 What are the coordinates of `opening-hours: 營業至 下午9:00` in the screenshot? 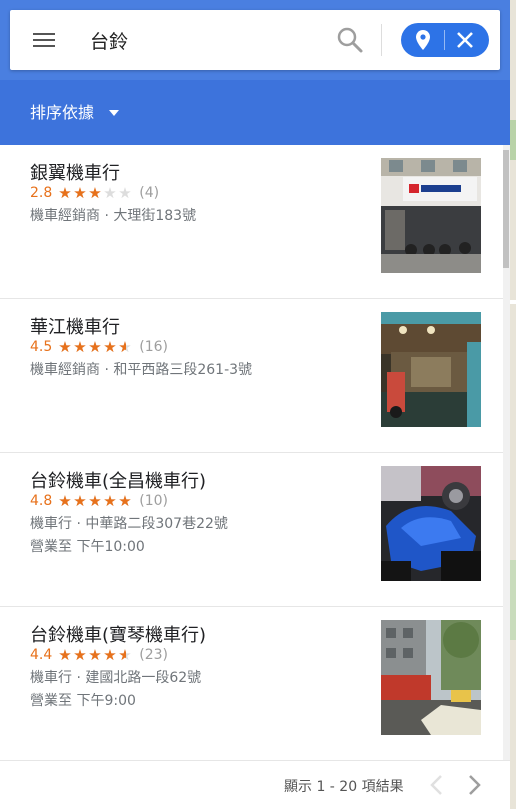 It's located at (83, 701).